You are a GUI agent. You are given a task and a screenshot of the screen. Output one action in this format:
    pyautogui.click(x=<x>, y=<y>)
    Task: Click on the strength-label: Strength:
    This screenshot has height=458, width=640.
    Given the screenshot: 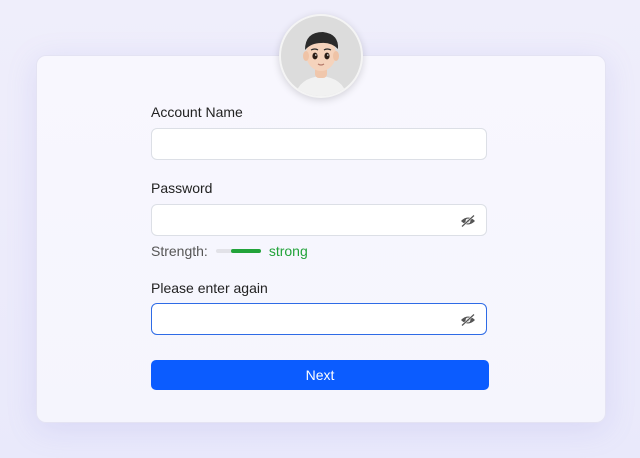 What is the action you would take?
    pyautogui.click(x=179, y=251)
    